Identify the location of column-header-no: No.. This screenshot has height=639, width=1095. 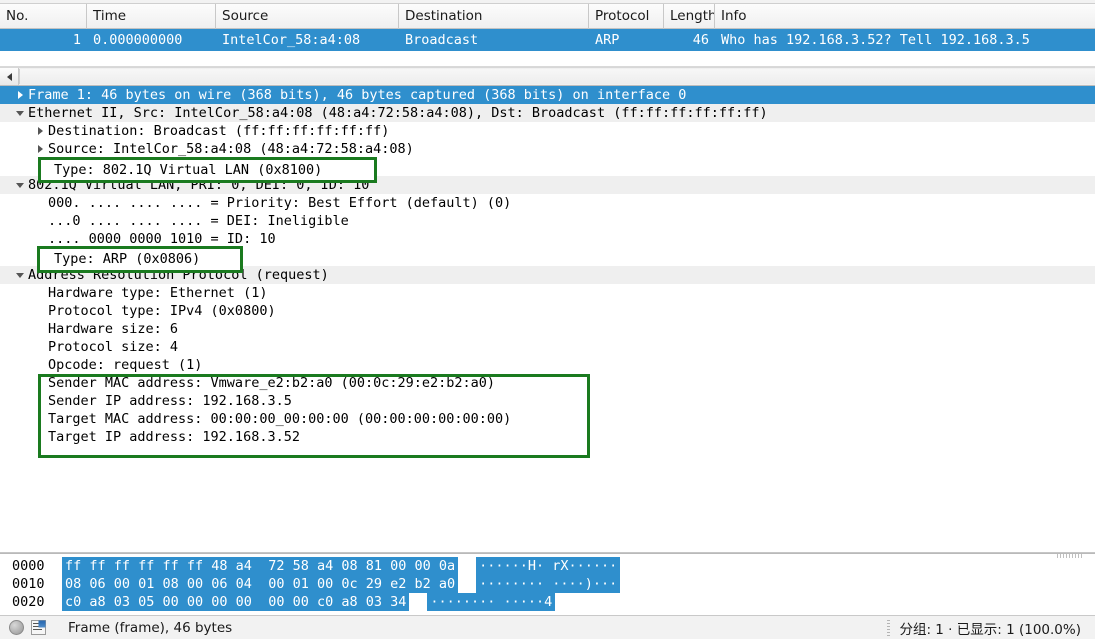
(43, 16).